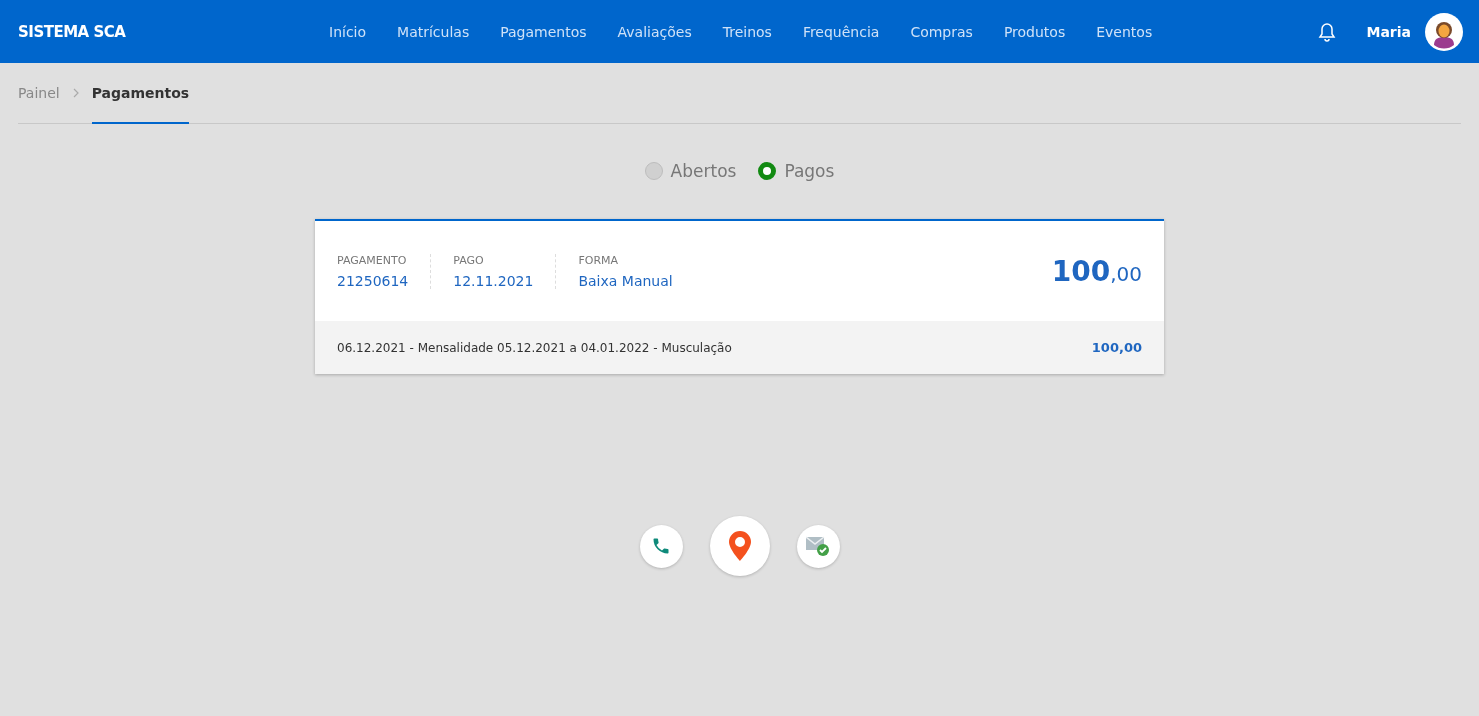 This screenshot has height=716, width=1479. What do you see at coordinates (493, 280) in the screenshot?
I see `field-value: 12.11.2021` at bounding box center [493, 280].